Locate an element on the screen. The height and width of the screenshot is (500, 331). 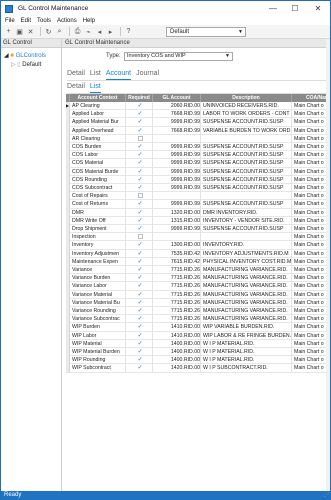
cell-account-context: DMR Write Off is located at coordinates (98, 220).